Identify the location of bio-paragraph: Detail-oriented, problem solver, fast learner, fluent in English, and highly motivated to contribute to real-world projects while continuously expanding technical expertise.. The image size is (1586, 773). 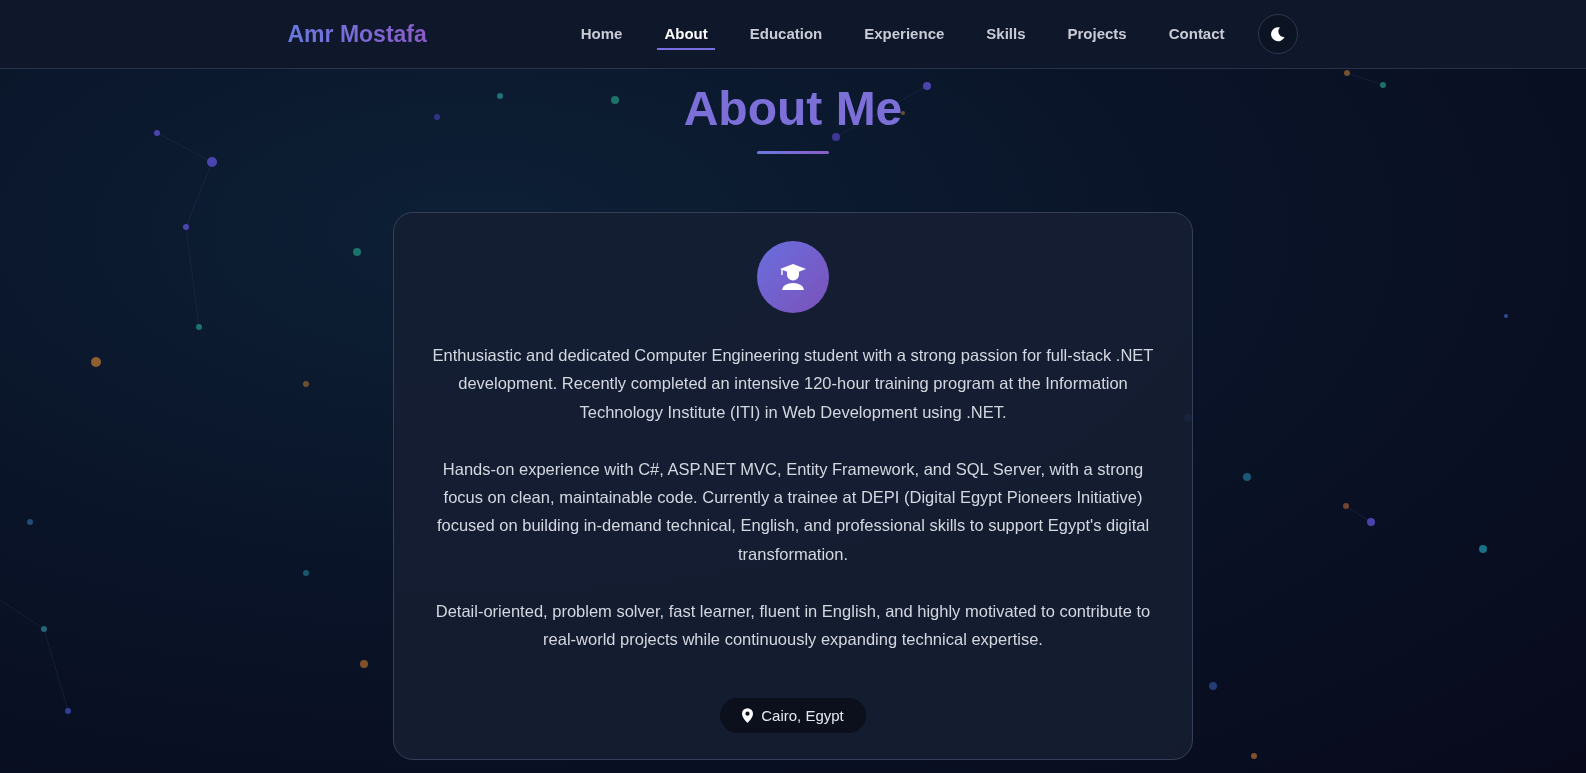
(793, 626).